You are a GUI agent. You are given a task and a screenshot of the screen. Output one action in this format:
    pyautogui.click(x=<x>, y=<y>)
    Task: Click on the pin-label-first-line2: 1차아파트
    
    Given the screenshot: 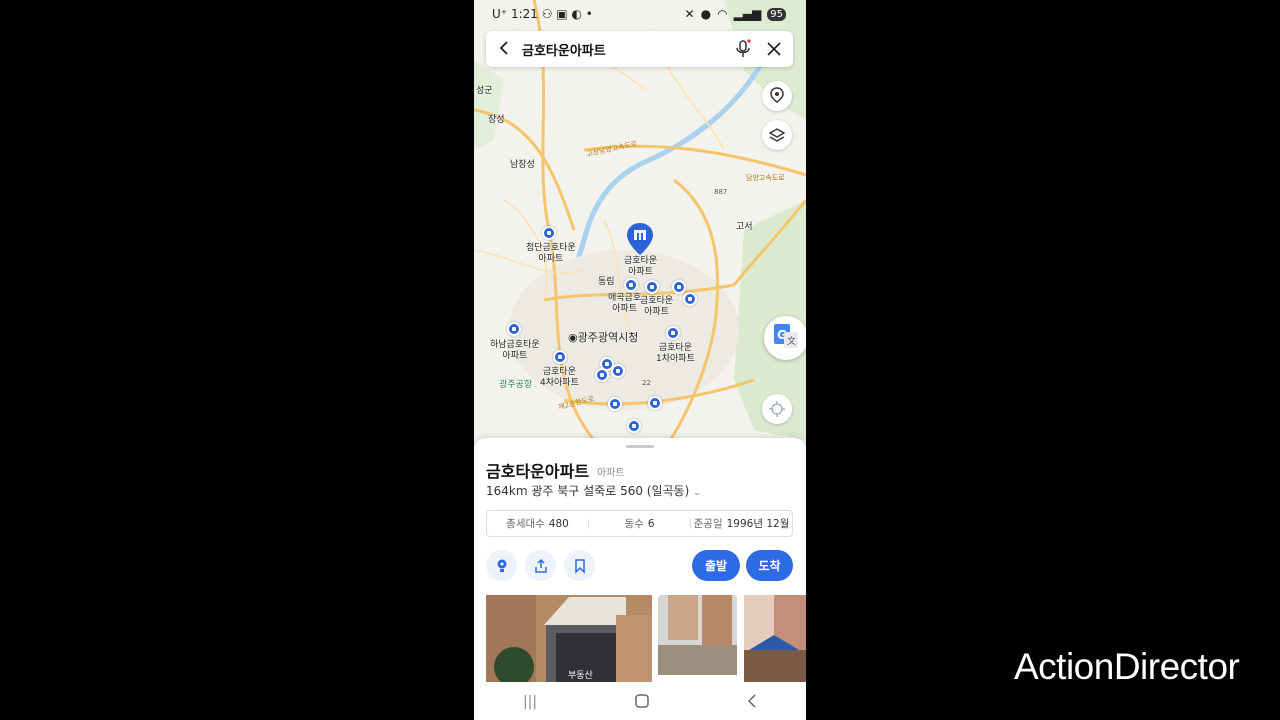 What is the action you would take?
    pyautogui.click(x=675, y=359)
    